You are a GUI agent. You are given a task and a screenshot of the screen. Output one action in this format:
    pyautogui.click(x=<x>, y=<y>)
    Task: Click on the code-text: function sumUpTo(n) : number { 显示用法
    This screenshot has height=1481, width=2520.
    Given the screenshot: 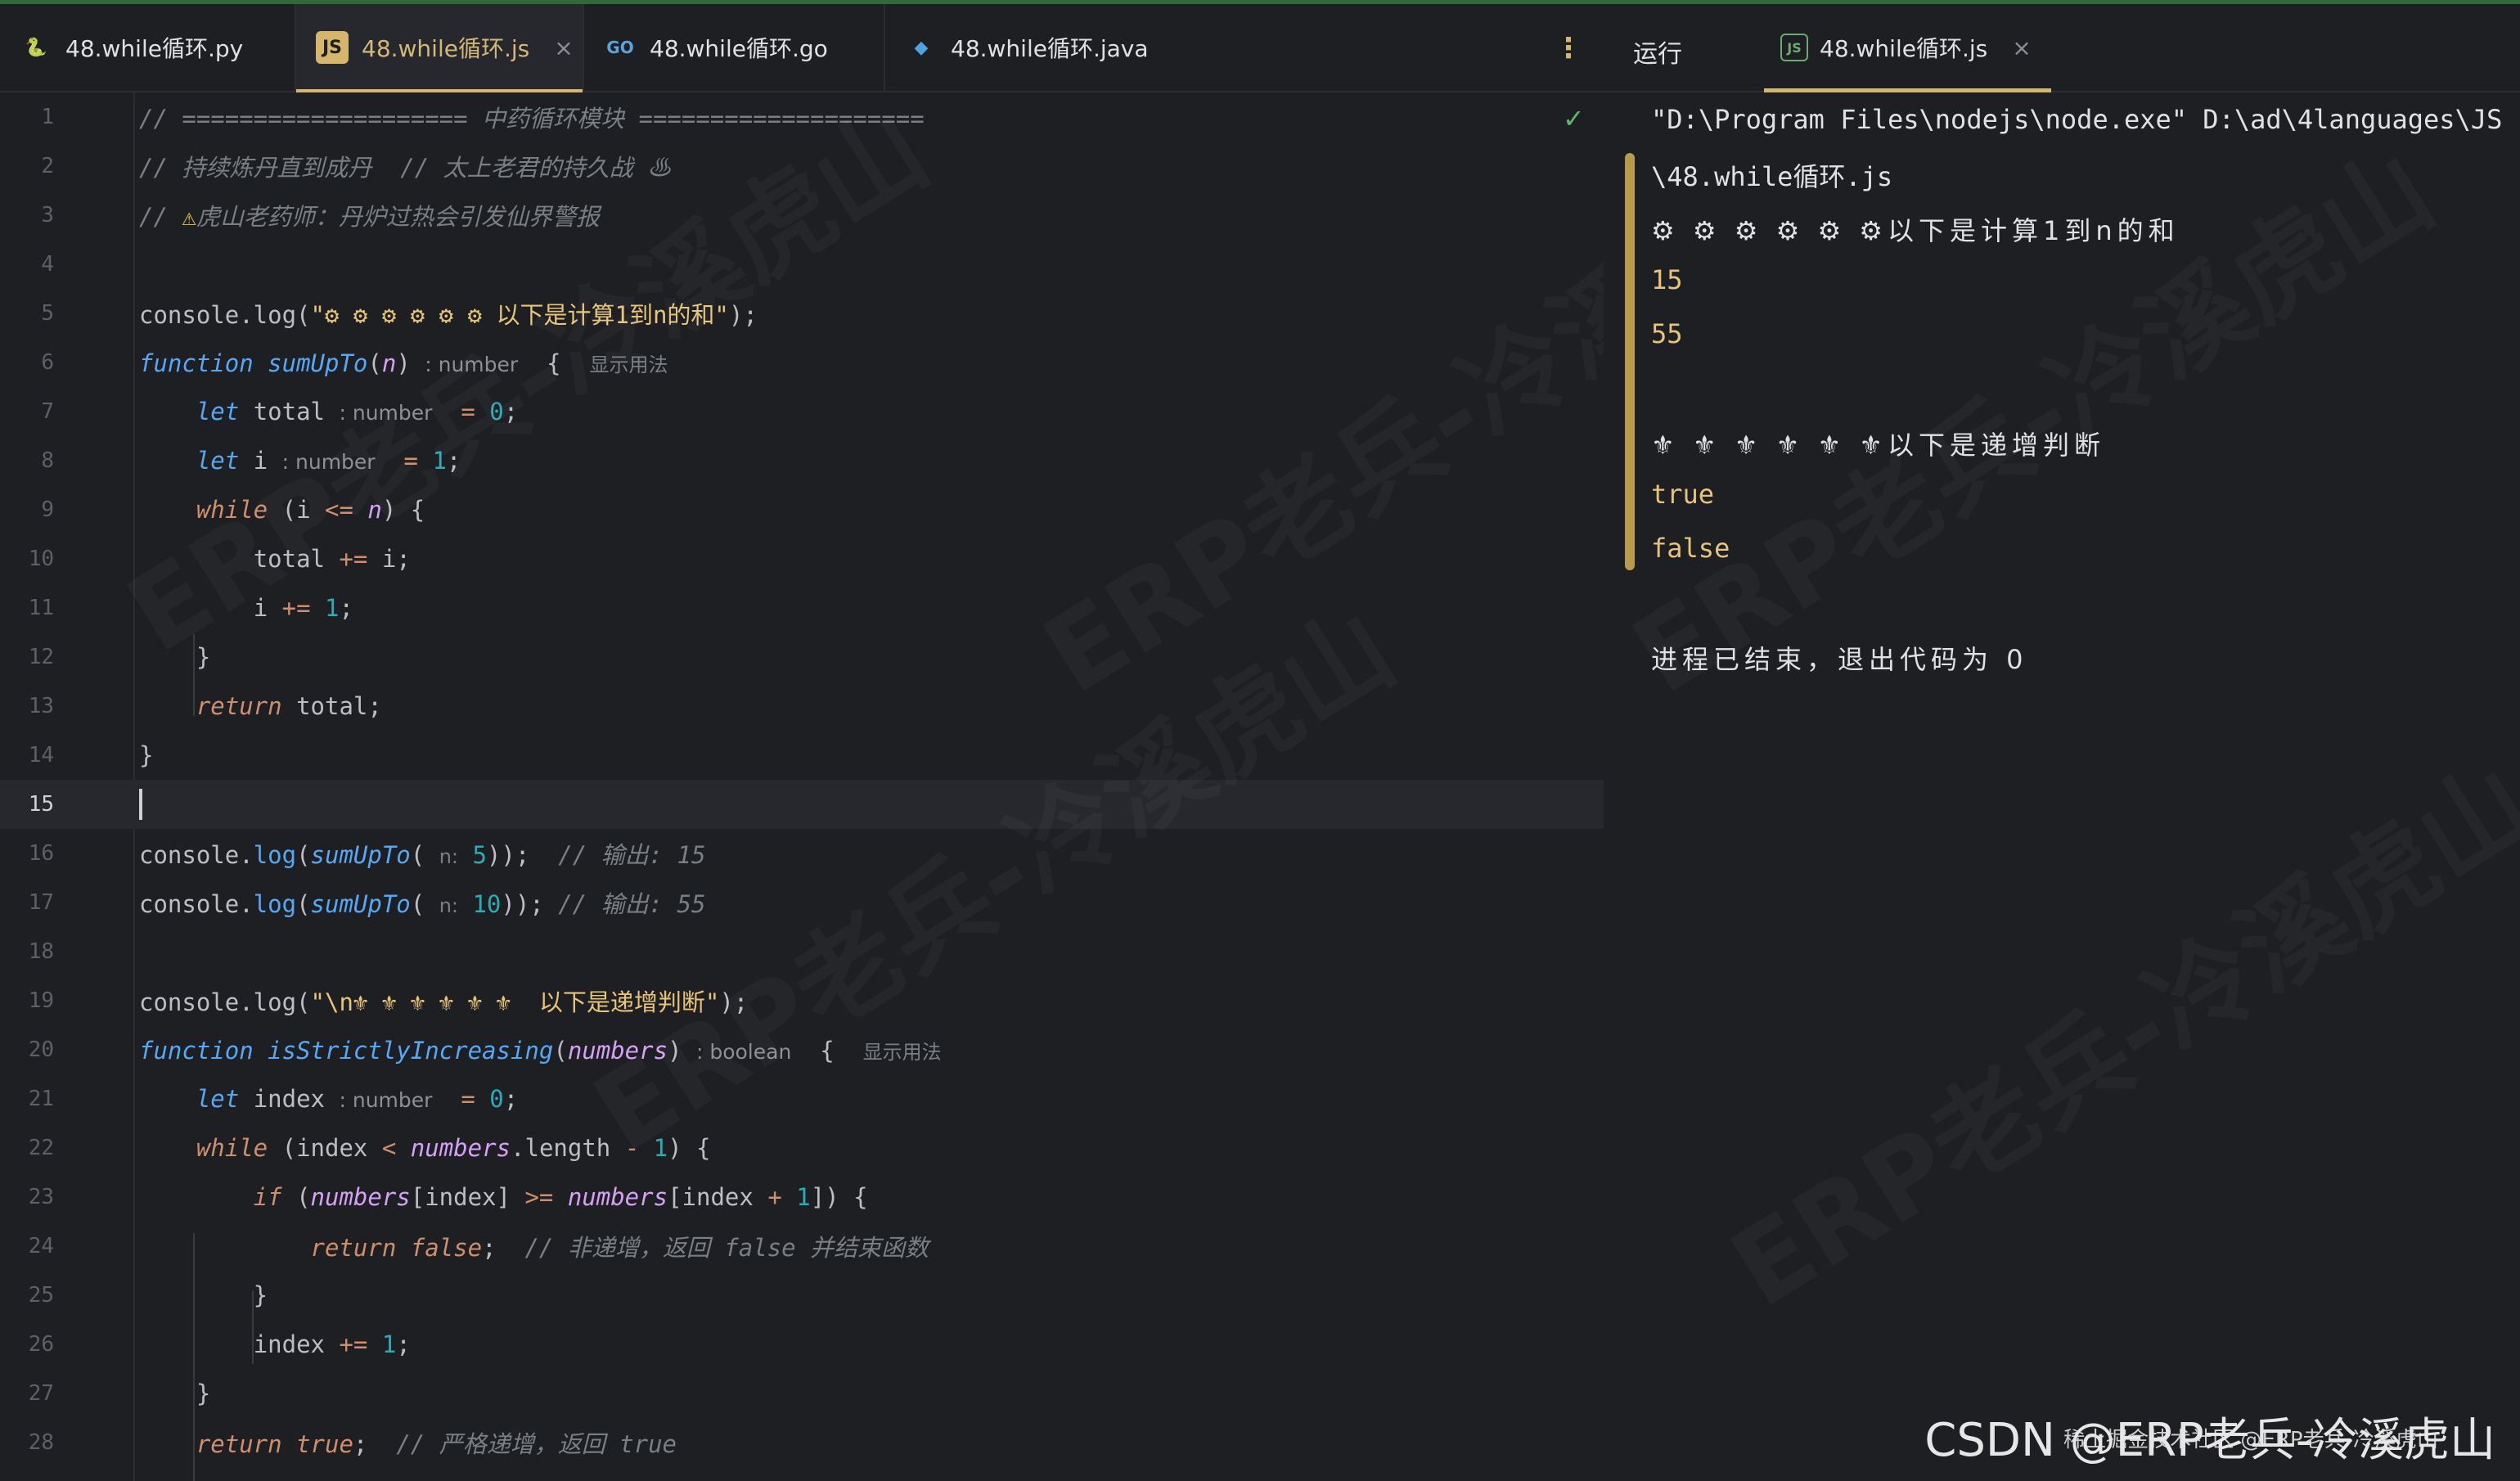 What is the action you would take?
    pyautogui.click(x=404, y=363)
    